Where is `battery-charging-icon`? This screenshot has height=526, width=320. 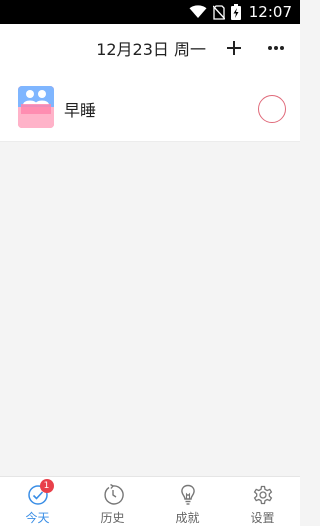 battery-charging-icon is located at coordinates (235, 12).